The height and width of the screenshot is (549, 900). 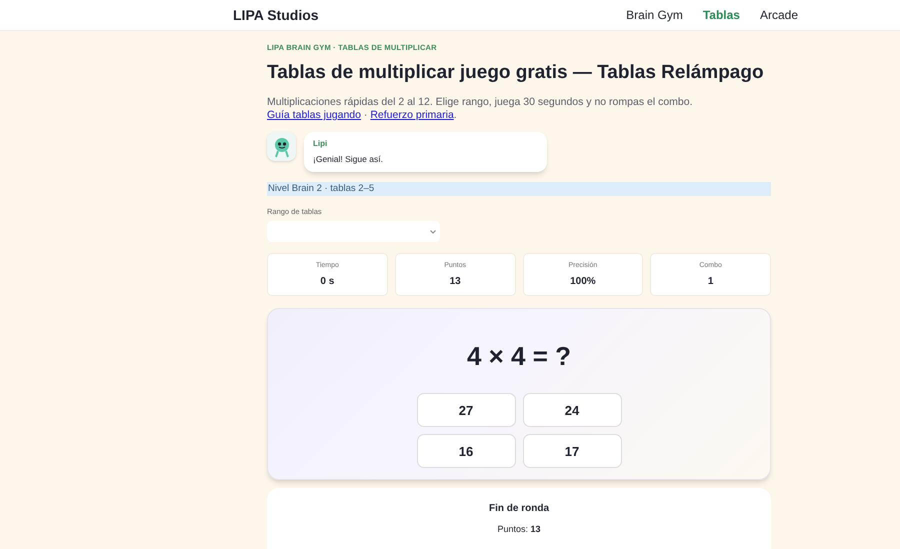 What do you see at coordinates (519, 357) in the screenshot?
I see `question-text: 4 × 4 = ?` at bounding box center [519, 357].